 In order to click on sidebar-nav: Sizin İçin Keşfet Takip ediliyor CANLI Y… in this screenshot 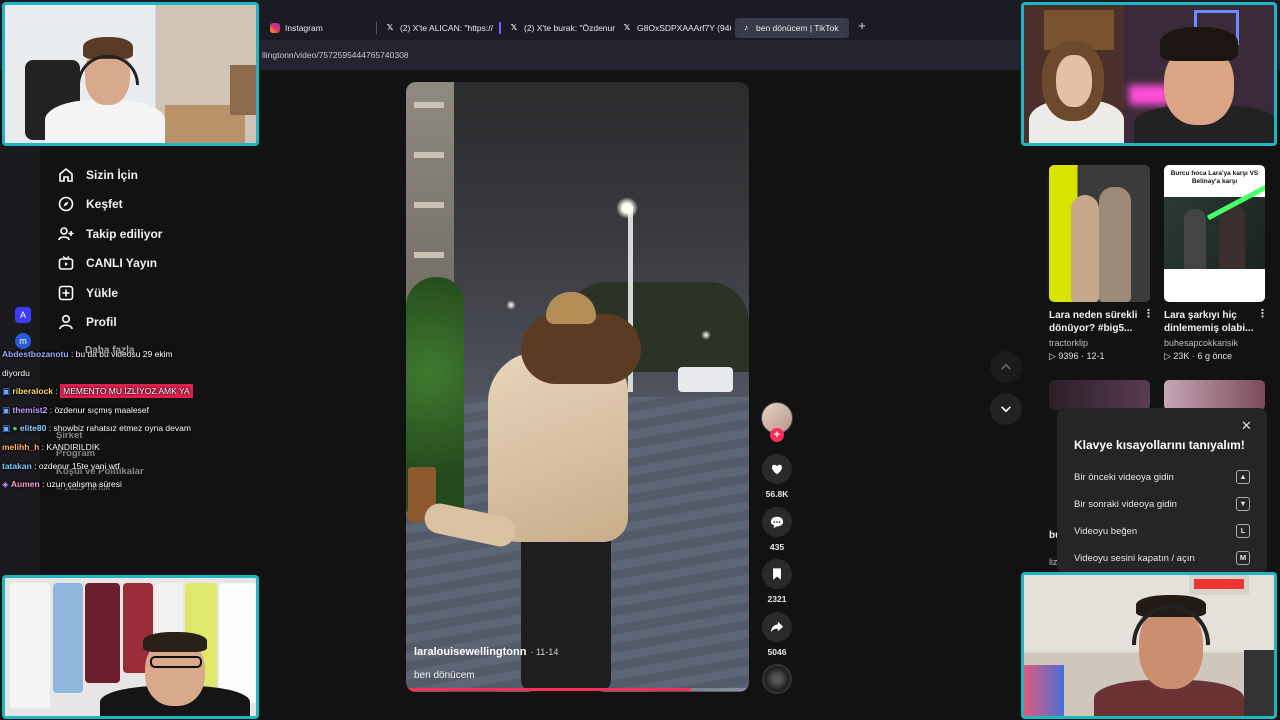, I will do `click(110, 248)`.